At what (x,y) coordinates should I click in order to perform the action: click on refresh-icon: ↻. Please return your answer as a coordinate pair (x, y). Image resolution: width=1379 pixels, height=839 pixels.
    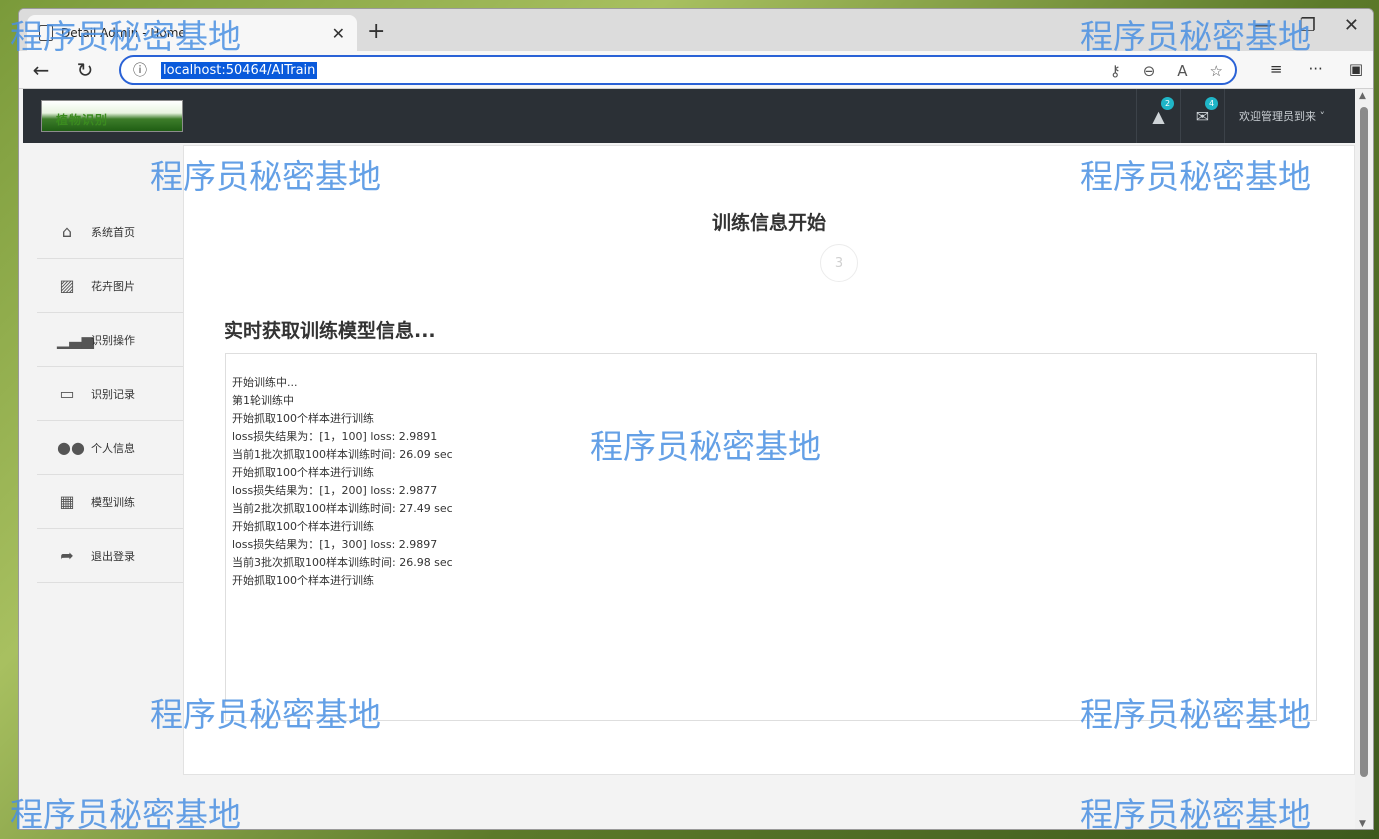
    Looking at the image, I should click on (85, 70).